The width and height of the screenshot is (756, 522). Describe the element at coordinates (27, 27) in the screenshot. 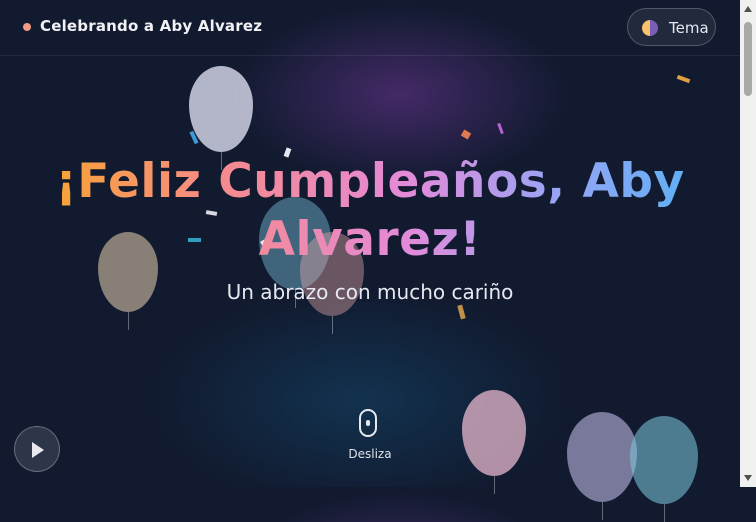

I see `brand-dot` at that location.